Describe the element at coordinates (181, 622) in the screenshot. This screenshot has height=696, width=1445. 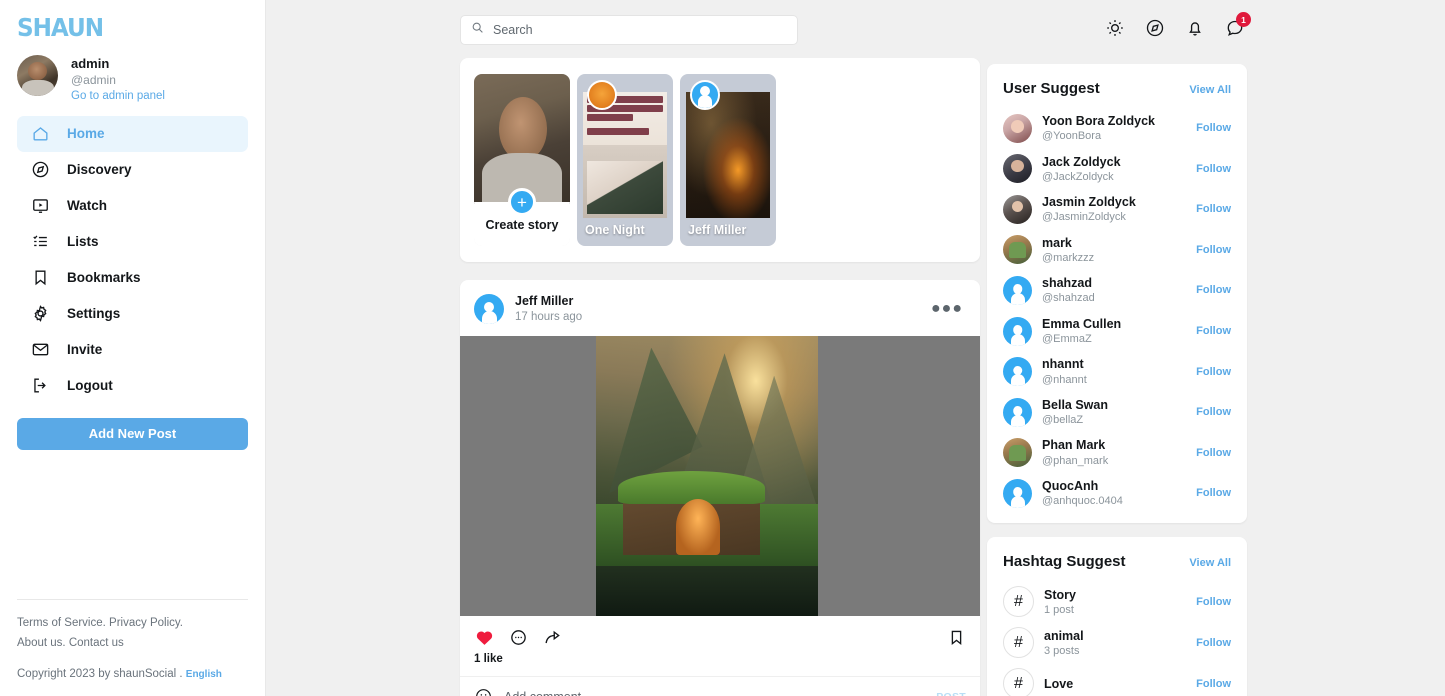
I see `footer-sep: .` at that location.